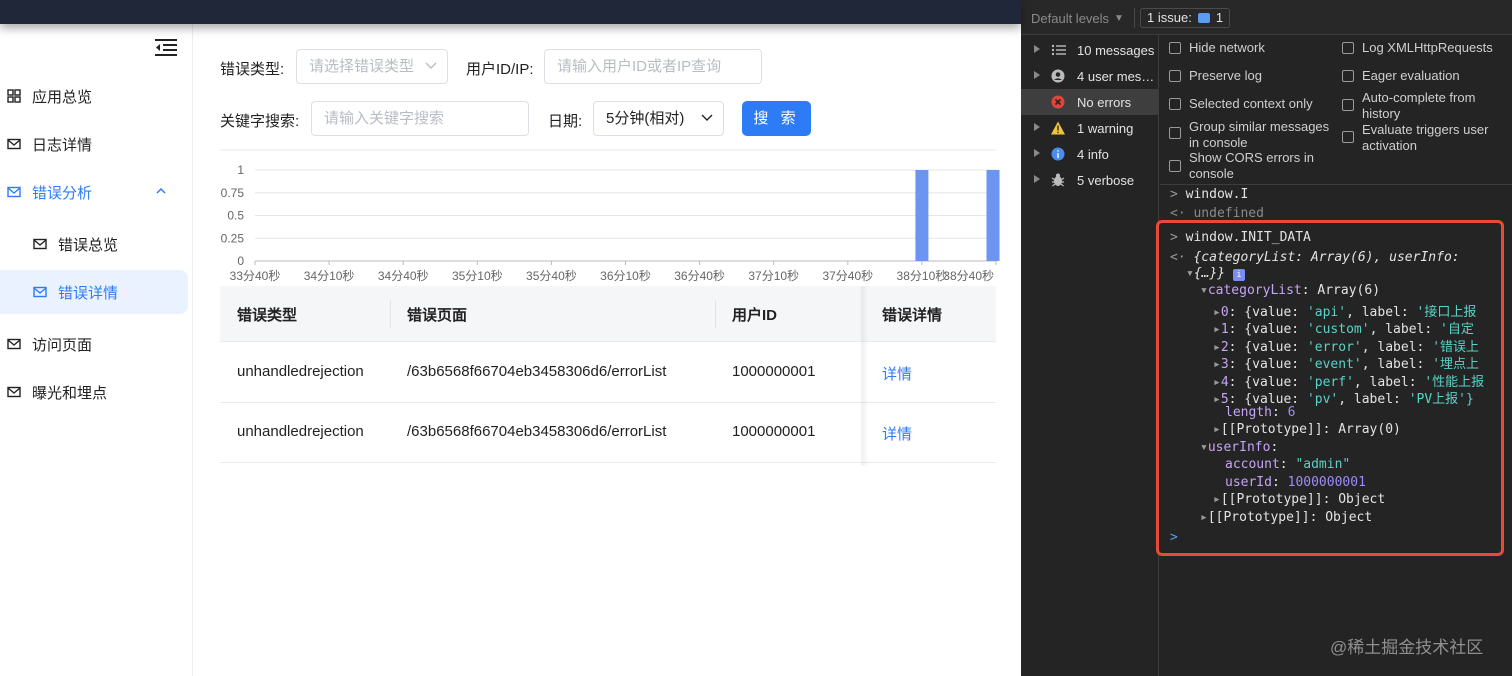 The width and height of the screenshot is (1512, 676). I want to click on category-item-0: ▸0: {value: 'api', label: '接口上报, so click(1344, 310).